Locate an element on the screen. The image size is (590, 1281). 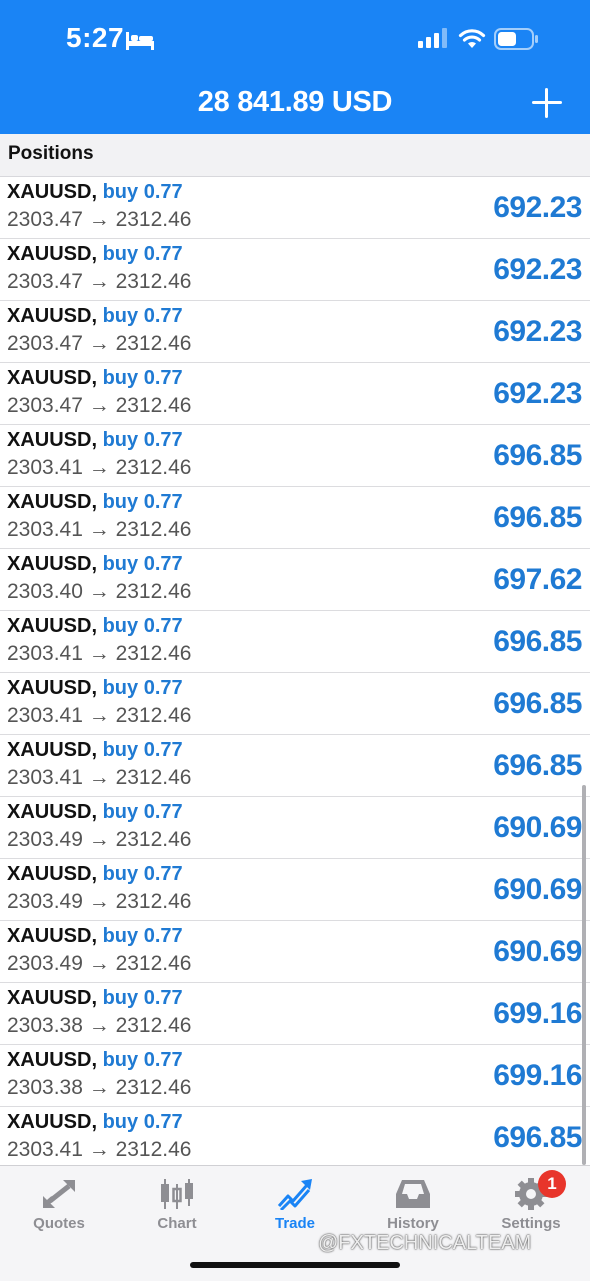
quotes-arrows-icon is located at coordinates (59, 1194).